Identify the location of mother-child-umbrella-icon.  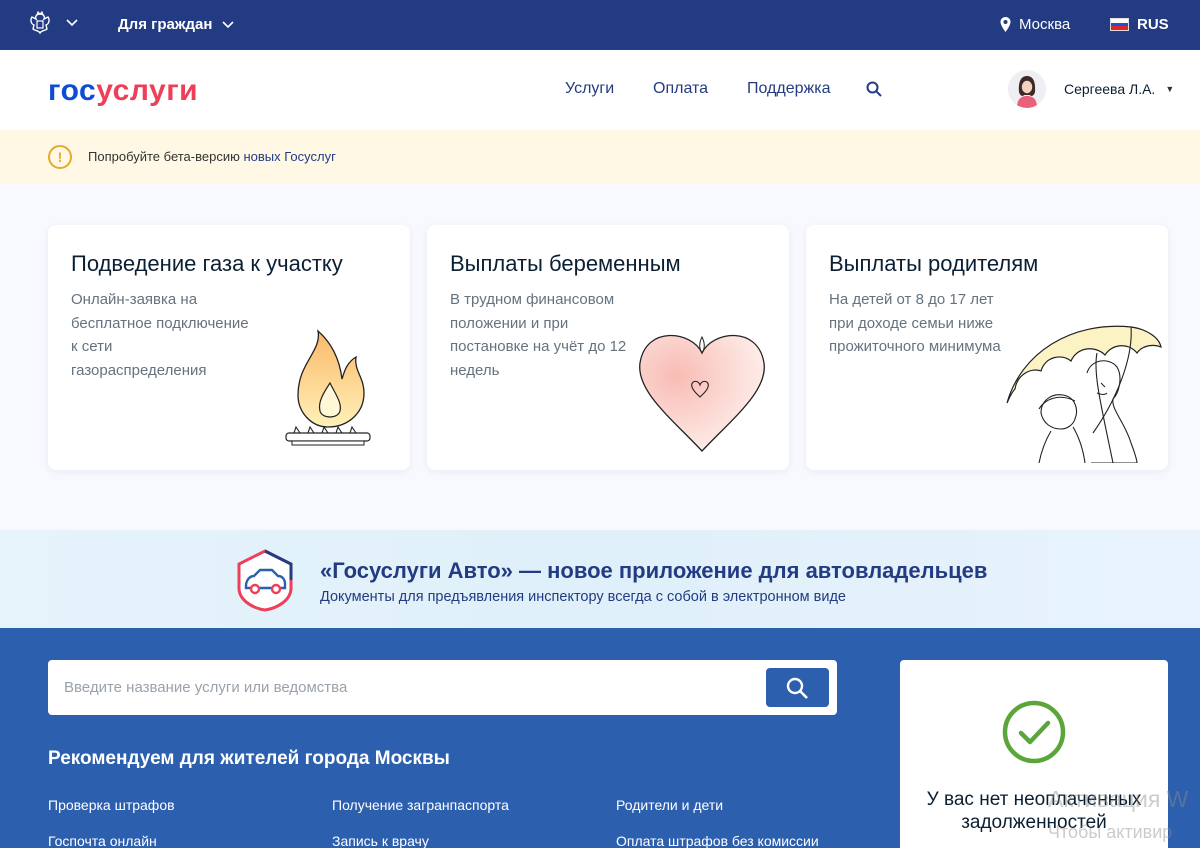
(1084, 394).